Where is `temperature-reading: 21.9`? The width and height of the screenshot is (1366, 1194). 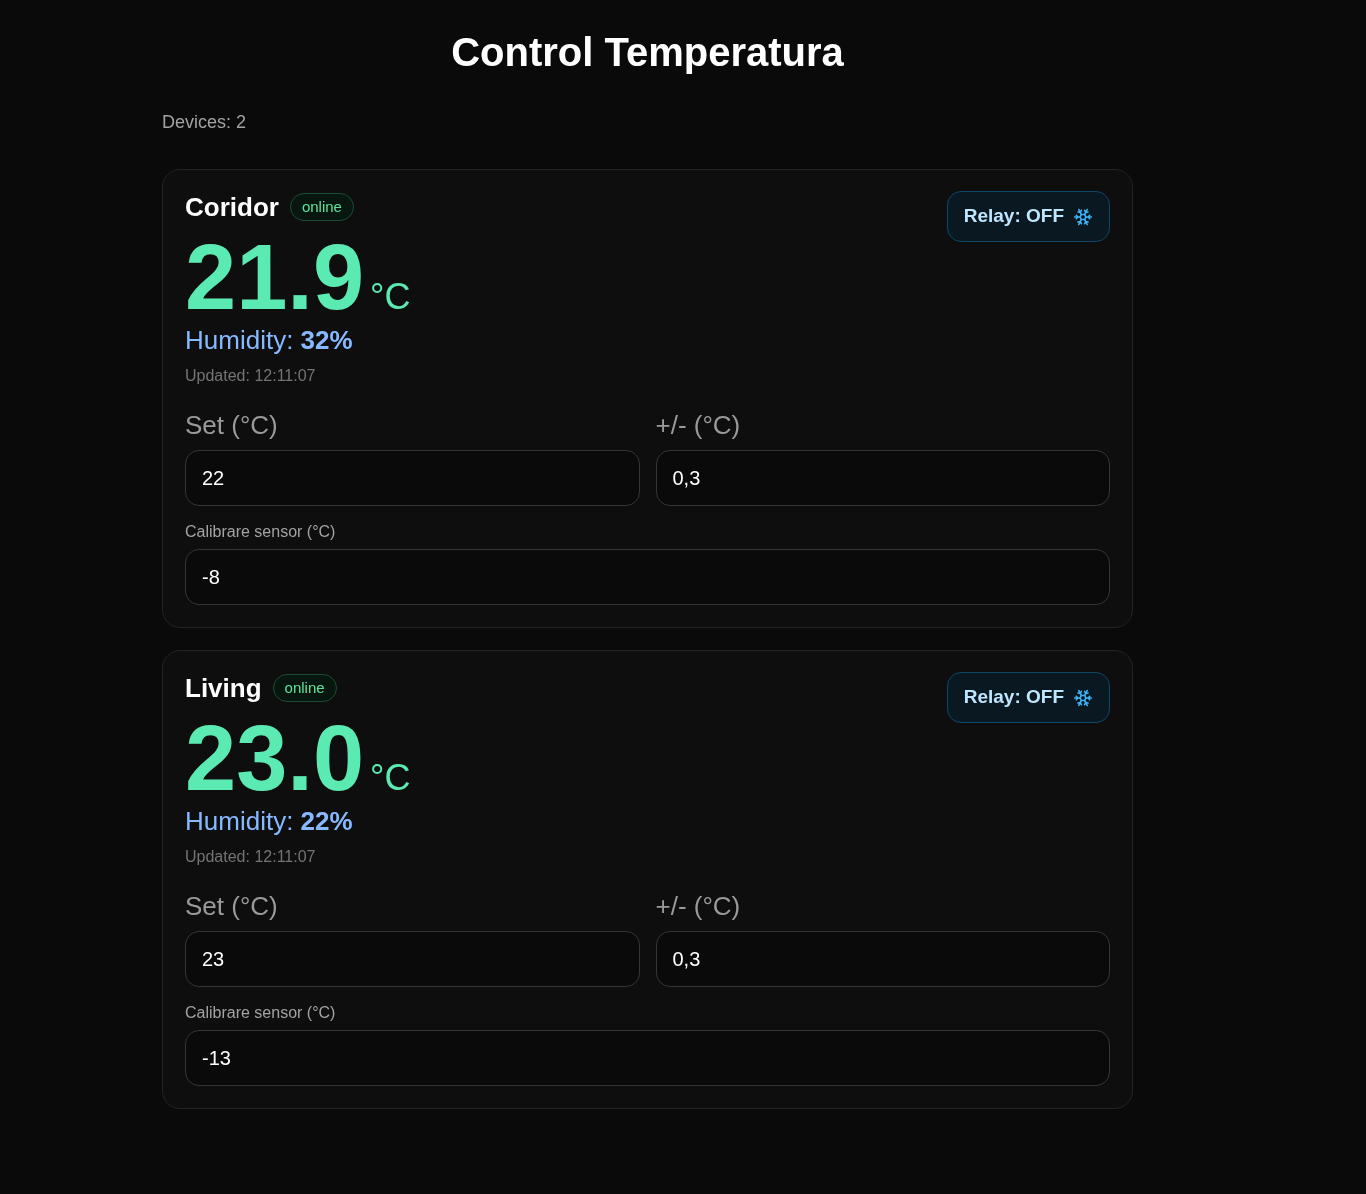 temperature-reading: 21.9 is located at coordinates (275, 277).